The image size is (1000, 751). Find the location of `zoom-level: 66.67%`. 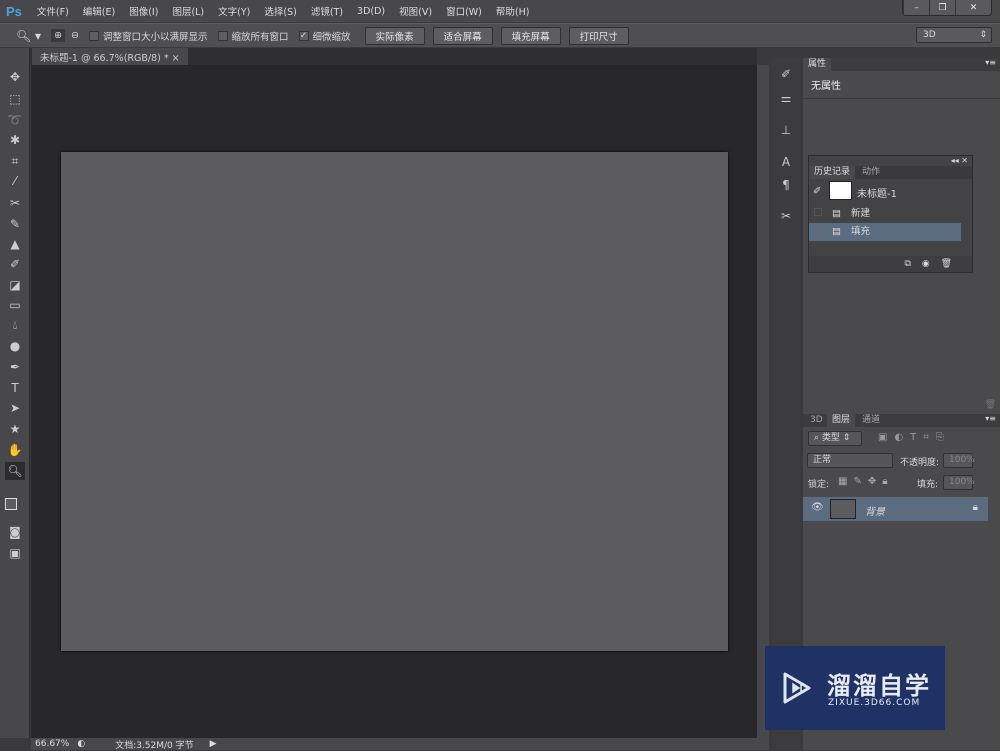

zoom-level: 66.67% is located at coordinates (52, 744).